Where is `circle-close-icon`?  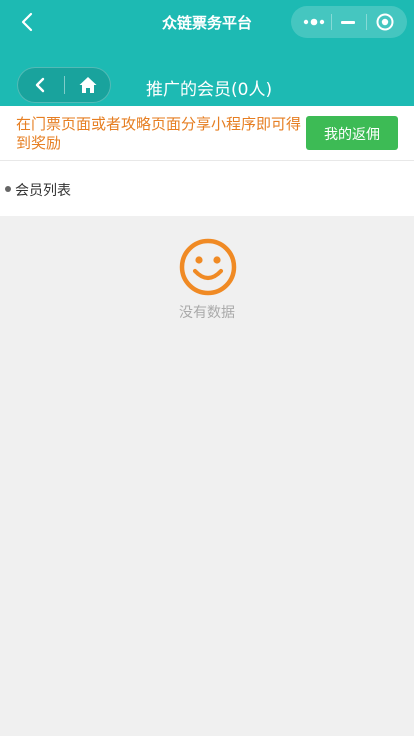
circle-close-icon is located at coordinates (385, 22).